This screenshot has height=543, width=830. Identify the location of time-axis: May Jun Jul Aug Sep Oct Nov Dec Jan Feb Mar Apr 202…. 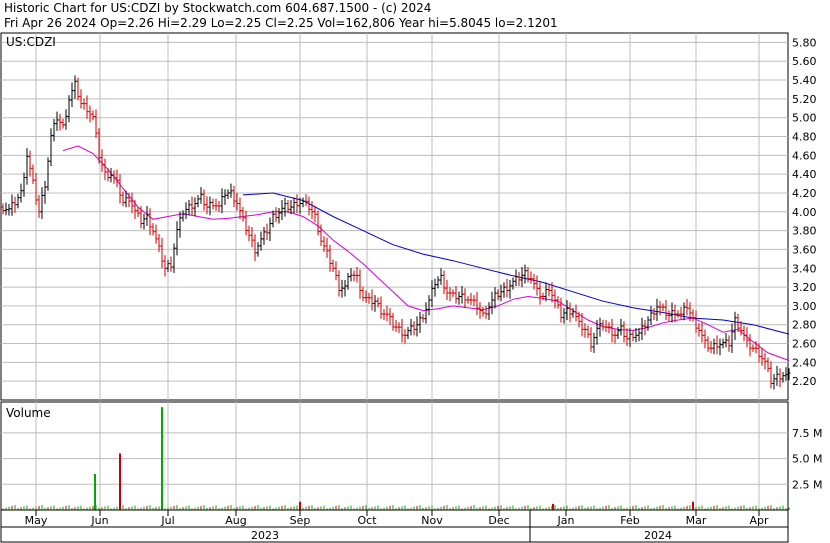
(394, 526).